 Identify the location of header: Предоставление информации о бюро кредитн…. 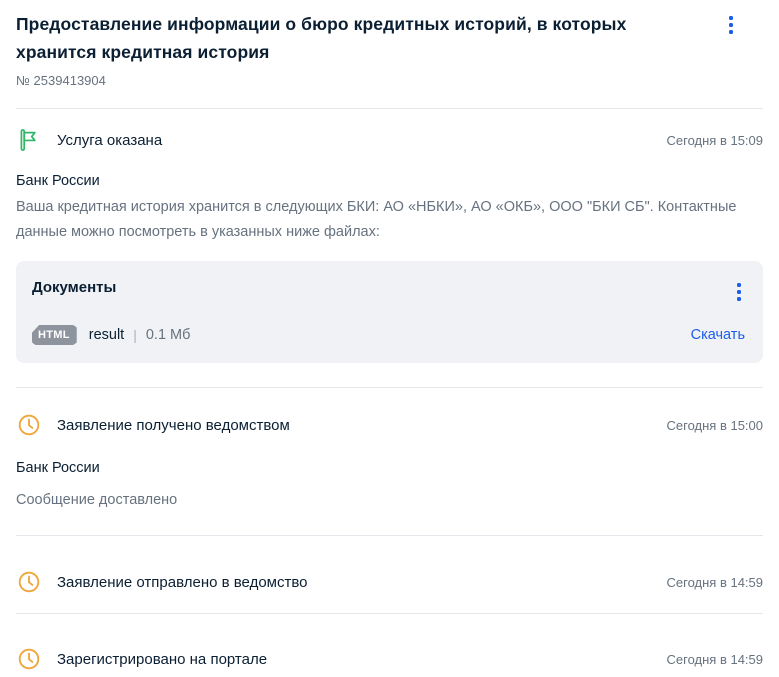
(389, 49).